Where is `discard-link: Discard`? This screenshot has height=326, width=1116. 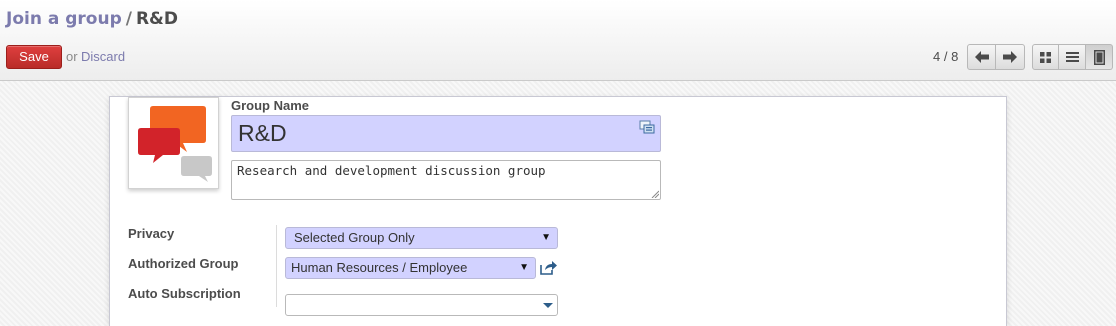 discard-link: Discard is located at coordinates (103, 56).